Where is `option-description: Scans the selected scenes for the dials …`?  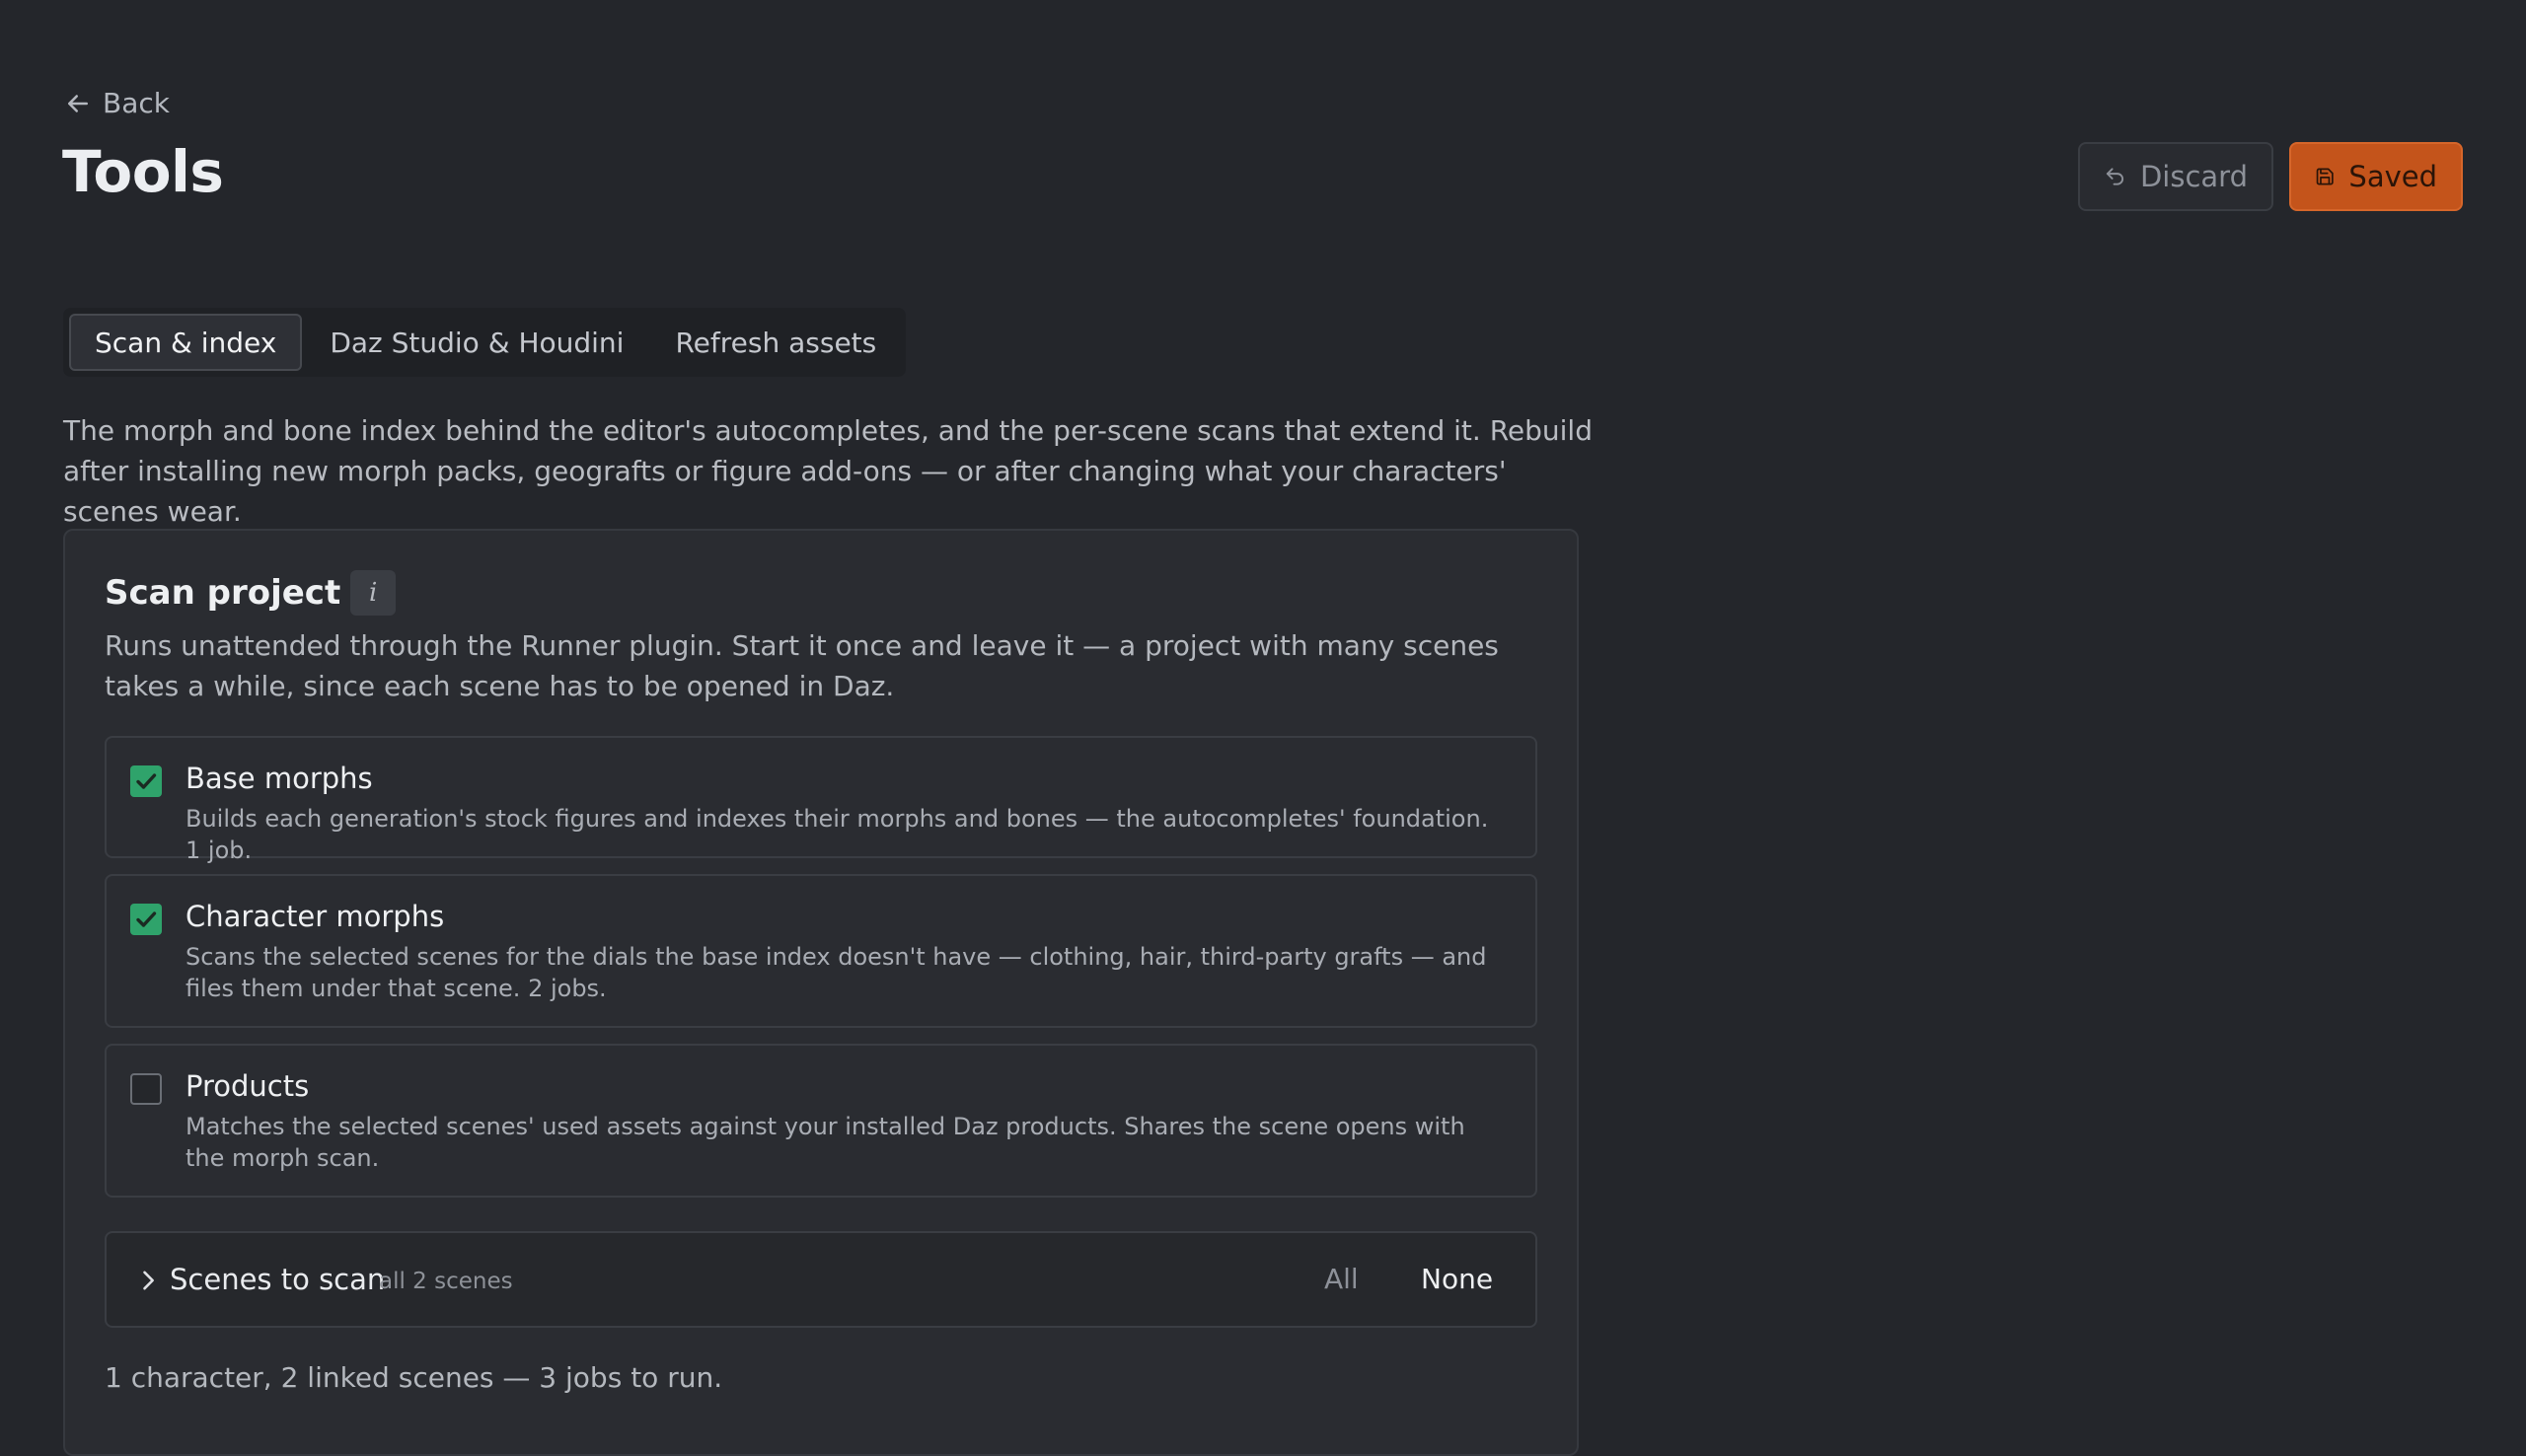
option-description: Scans the selected scenes for the dials … is located at coordinates (836, 972).